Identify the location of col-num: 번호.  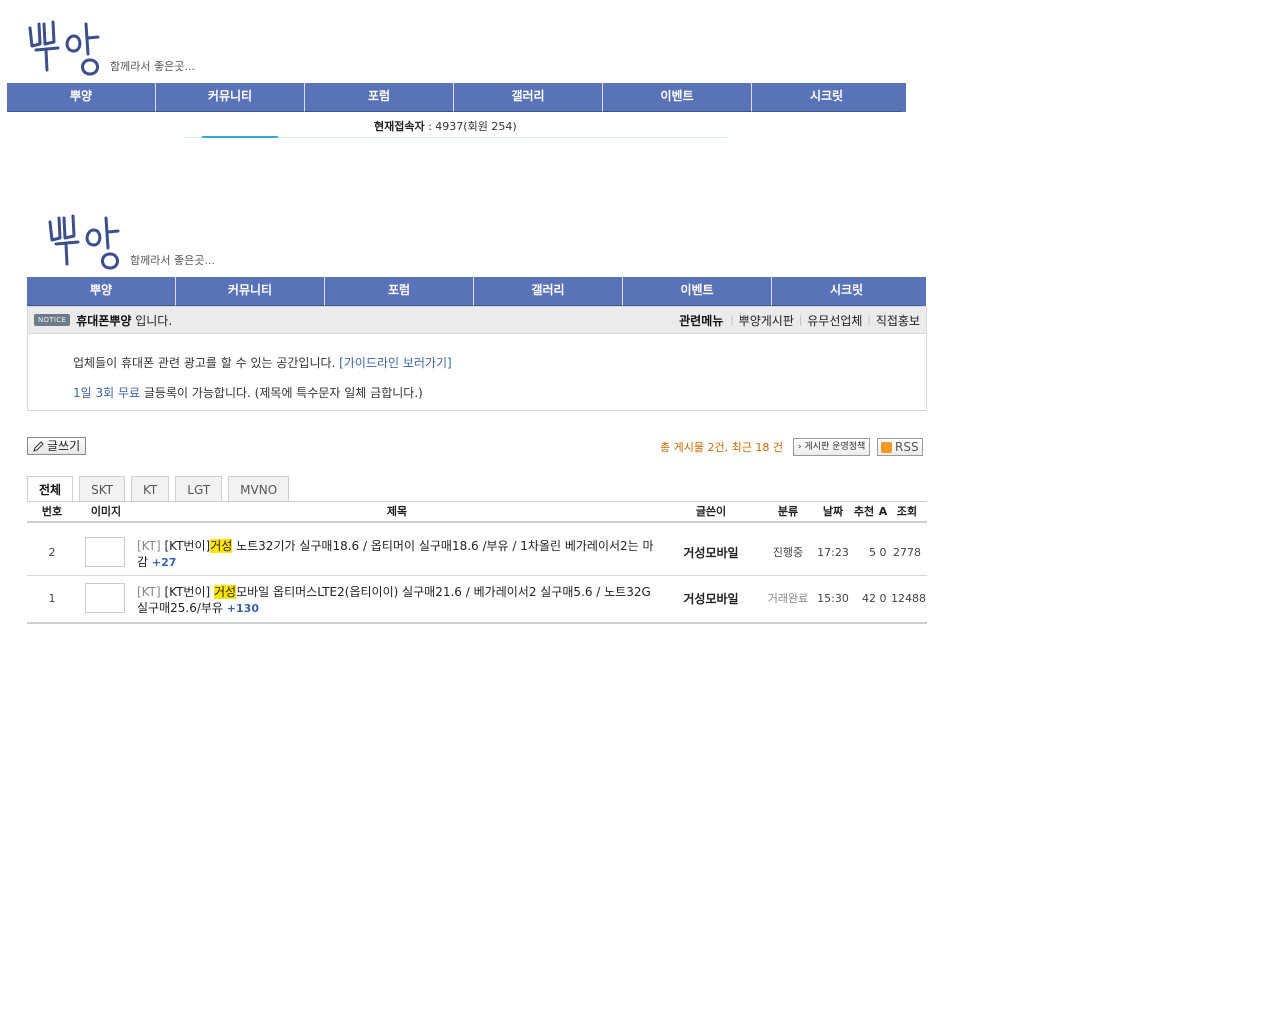
(52, 511).